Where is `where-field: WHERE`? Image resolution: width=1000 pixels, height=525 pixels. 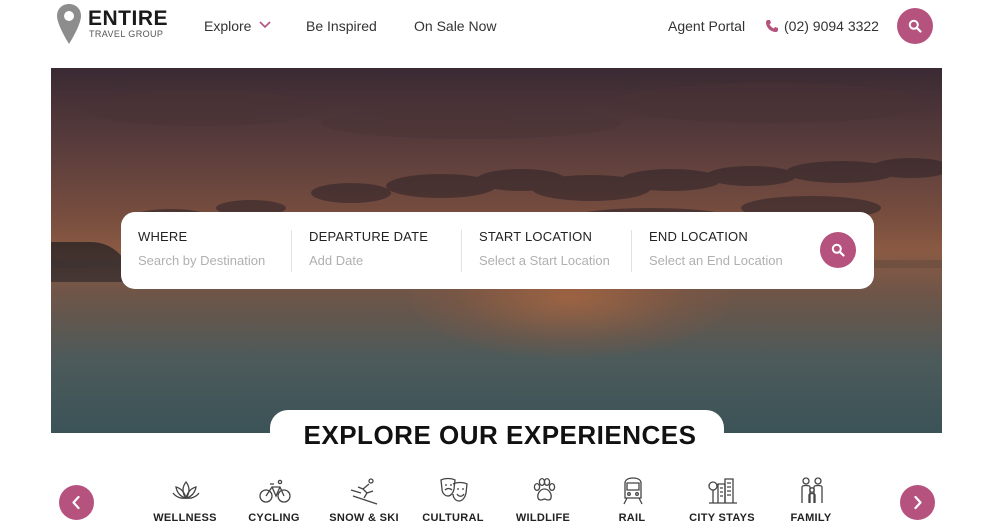 where-field: WHERE is located at coordinates (206, 250).